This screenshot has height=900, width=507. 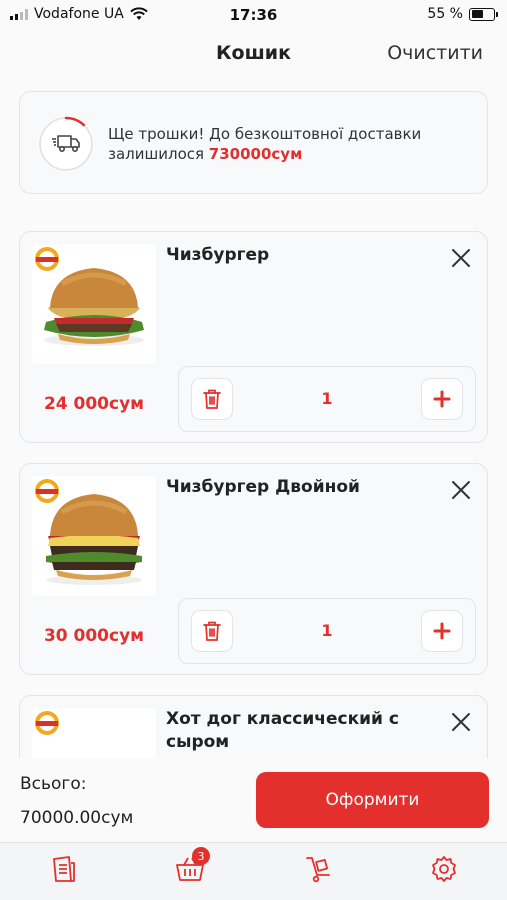 I want to click on product-name: Хот дог классический с сыром, so click(x=282, y=730).